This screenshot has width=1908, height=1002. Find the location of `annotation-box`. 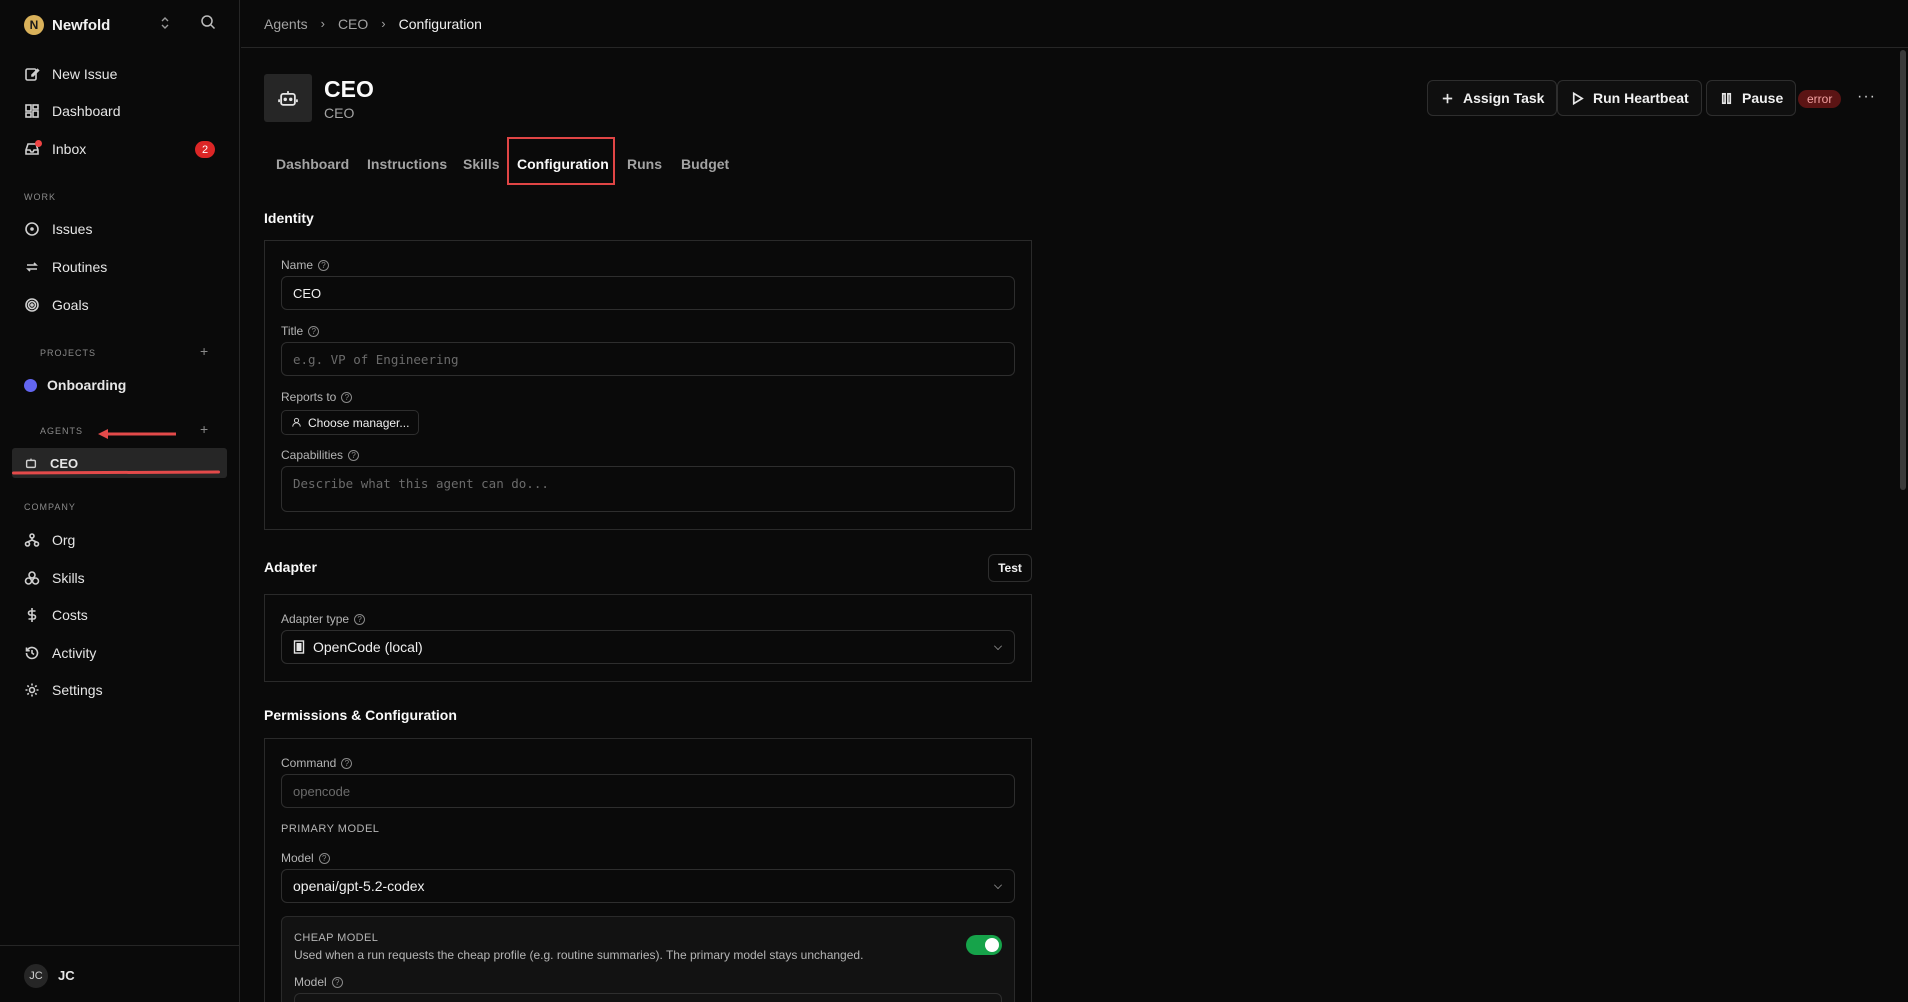

annotation-box is located at coordinates (561, 161).